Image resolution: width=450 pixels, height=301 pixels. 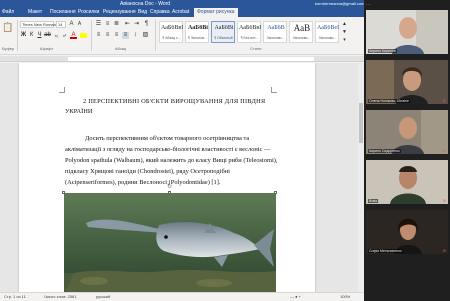 What do you see at coordinates (7, 27) in the screenshot?
I see `paste-icon: 📋` at bounding box center [7, 27].